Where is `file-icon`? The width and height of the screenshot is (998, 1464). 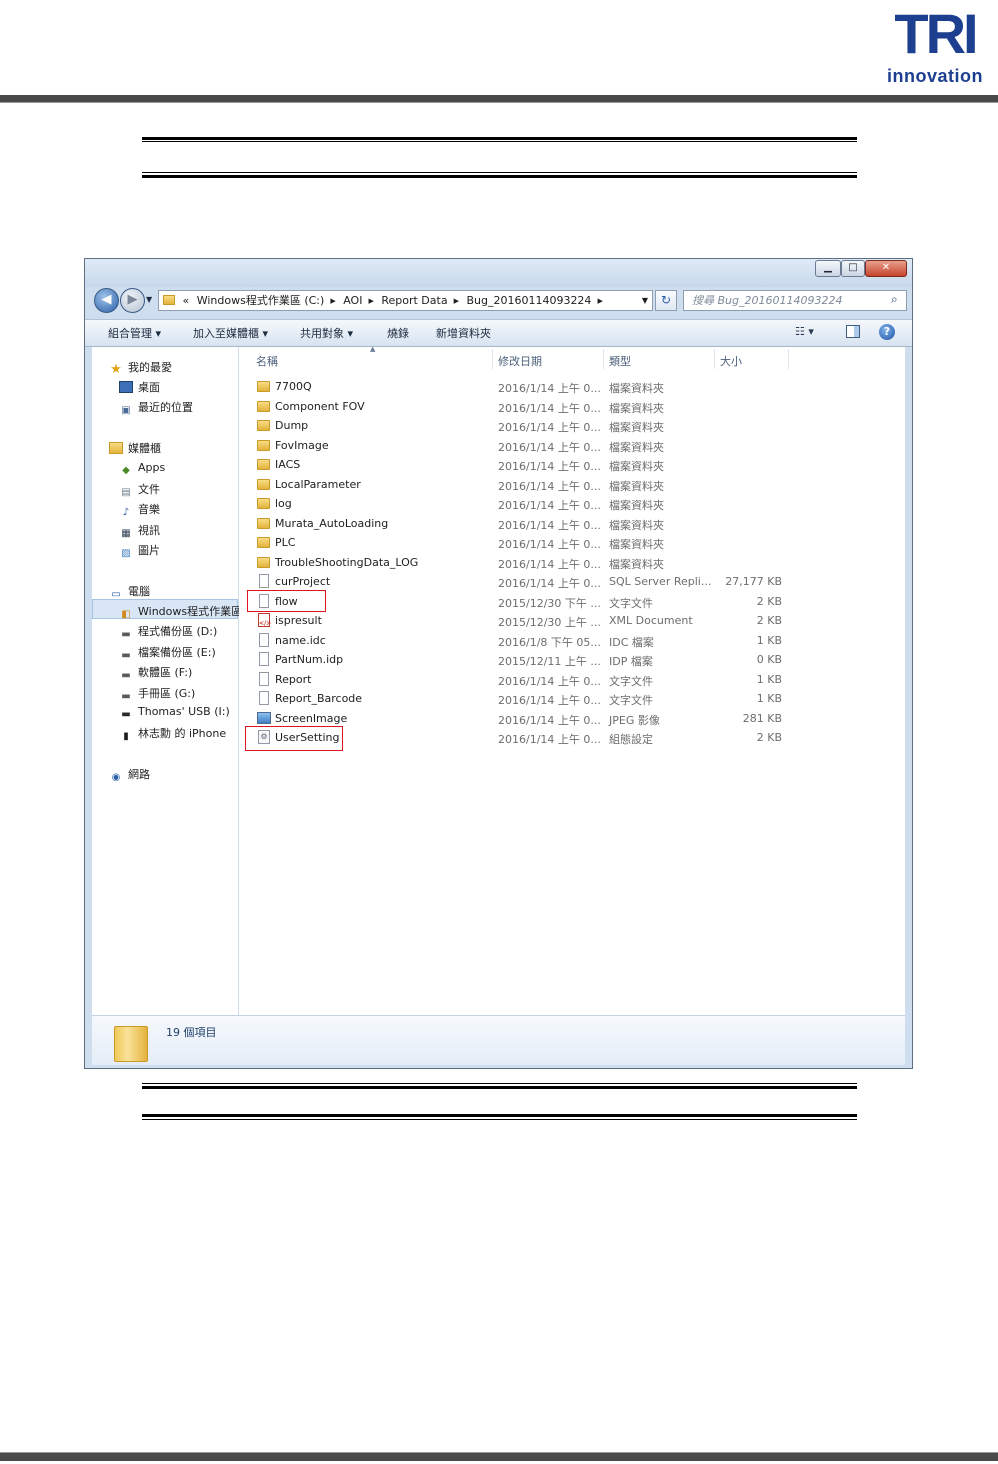
file-icon is located at coordinates (264, 698).